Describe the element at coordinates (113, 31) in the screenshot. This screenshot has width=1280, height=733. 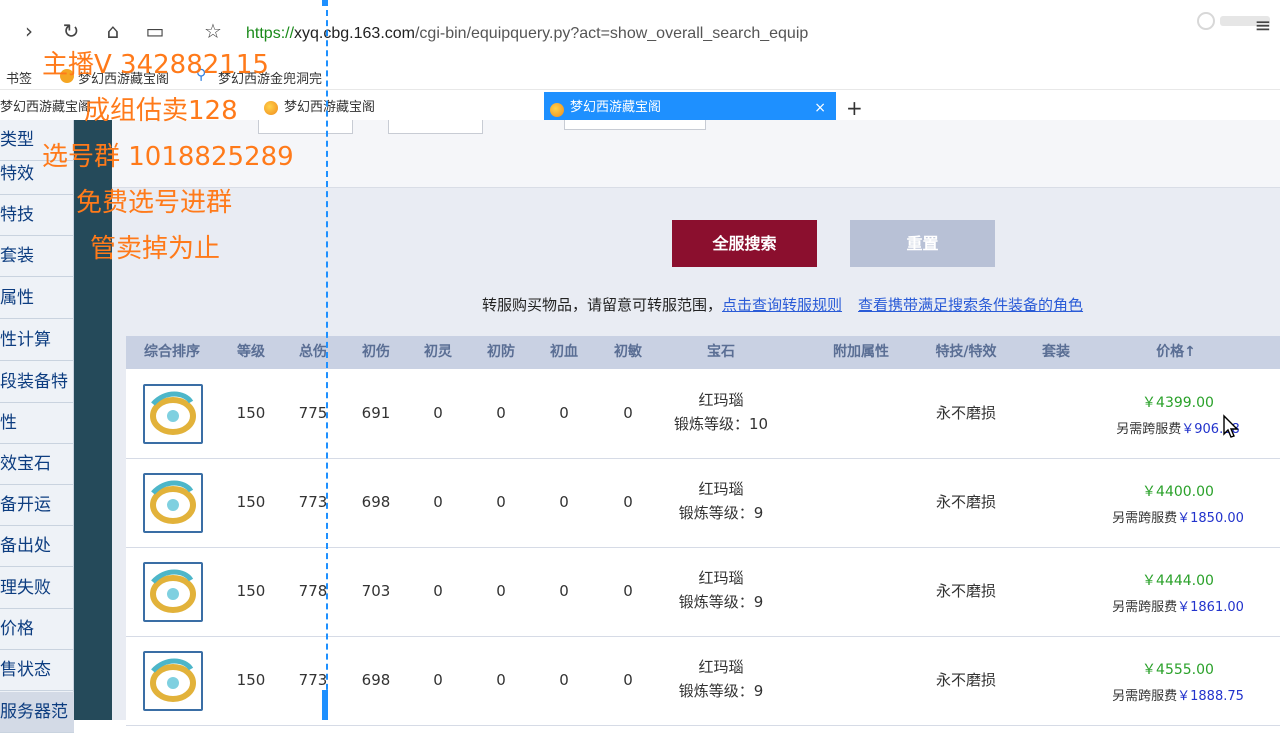
I see `home-icon: ⌂` at that location.